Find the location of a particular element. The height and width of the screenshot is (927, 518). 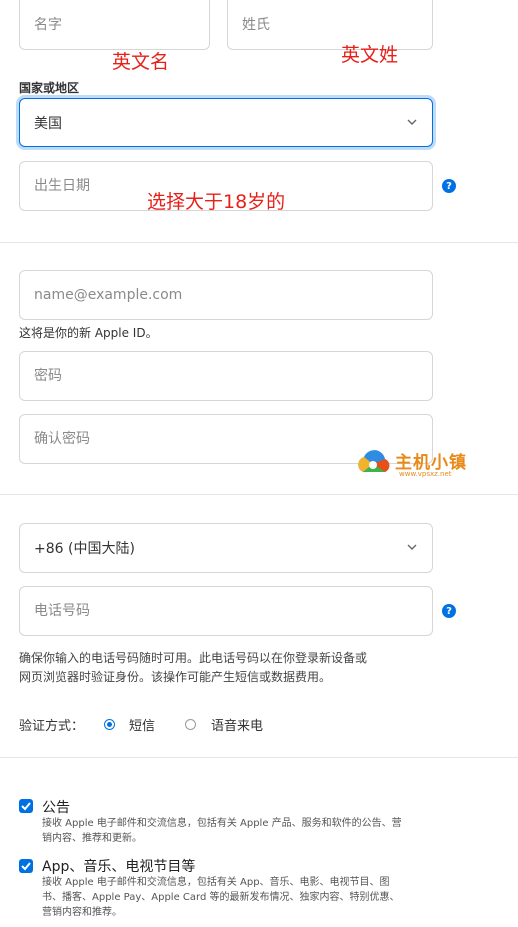

email-input is located at coordinates (226, 295).